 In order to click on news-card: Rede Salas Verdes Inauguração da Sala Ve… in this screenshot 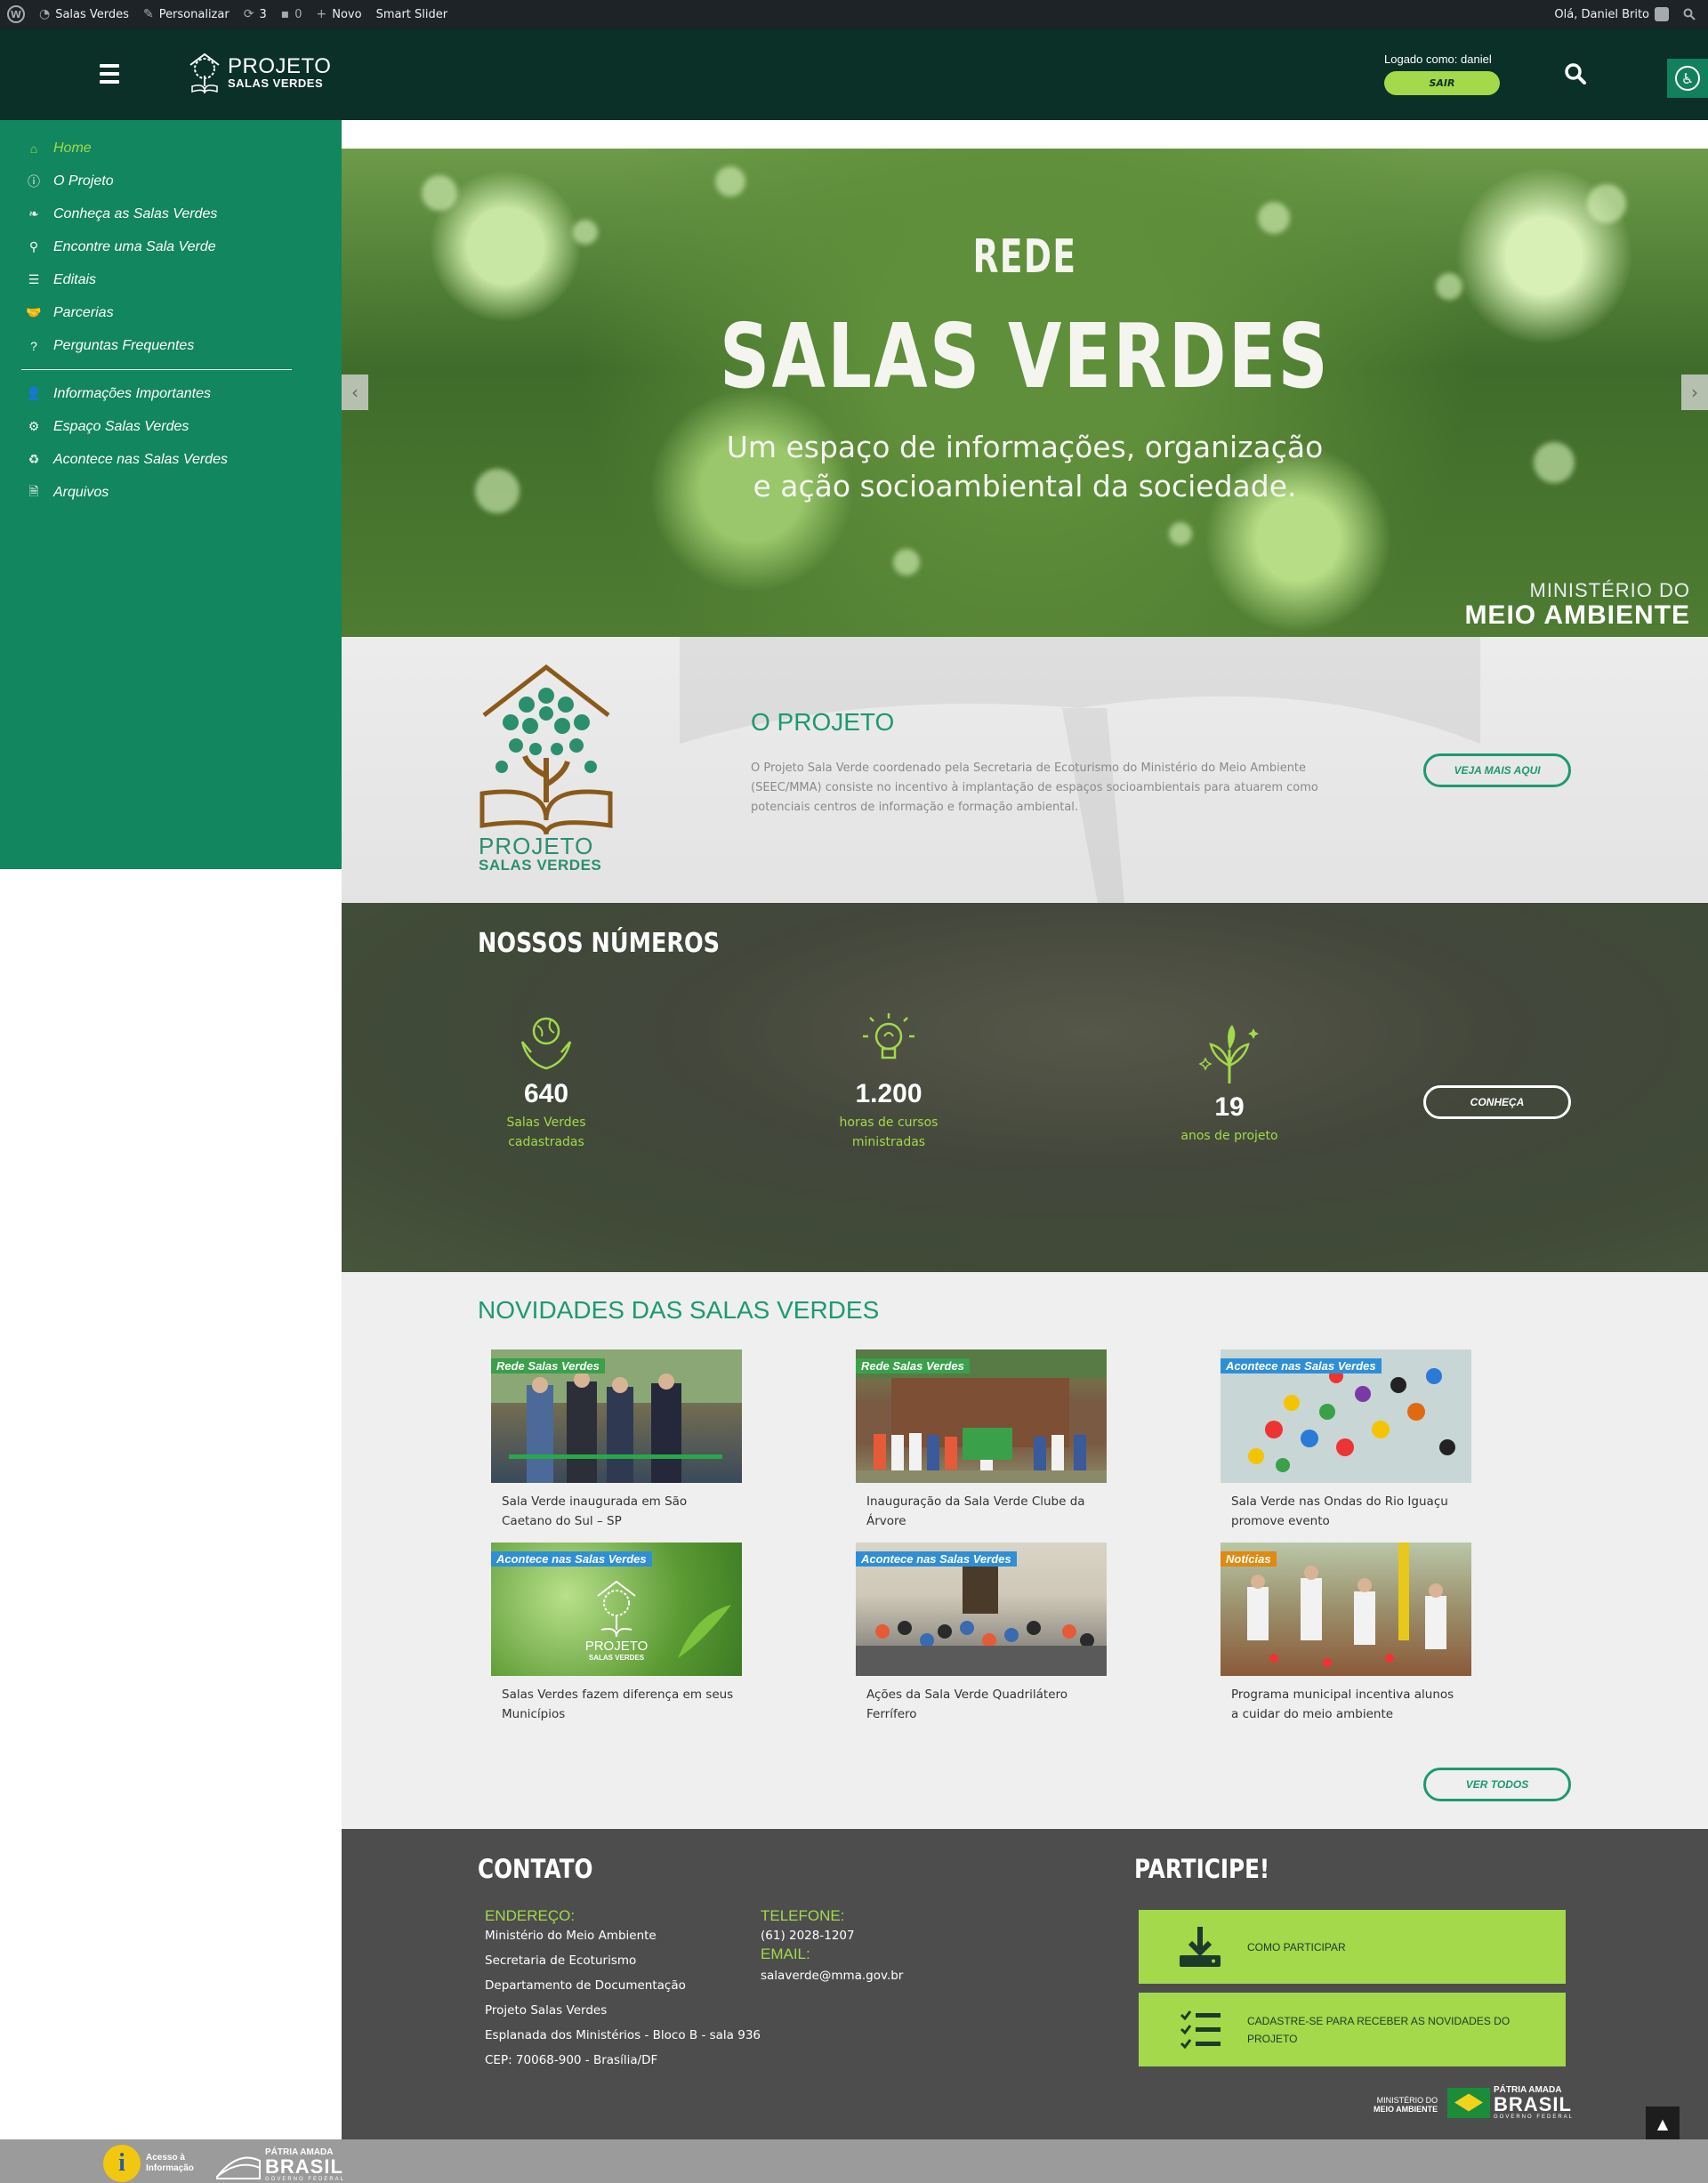, I will do `click(981, 1440)`.